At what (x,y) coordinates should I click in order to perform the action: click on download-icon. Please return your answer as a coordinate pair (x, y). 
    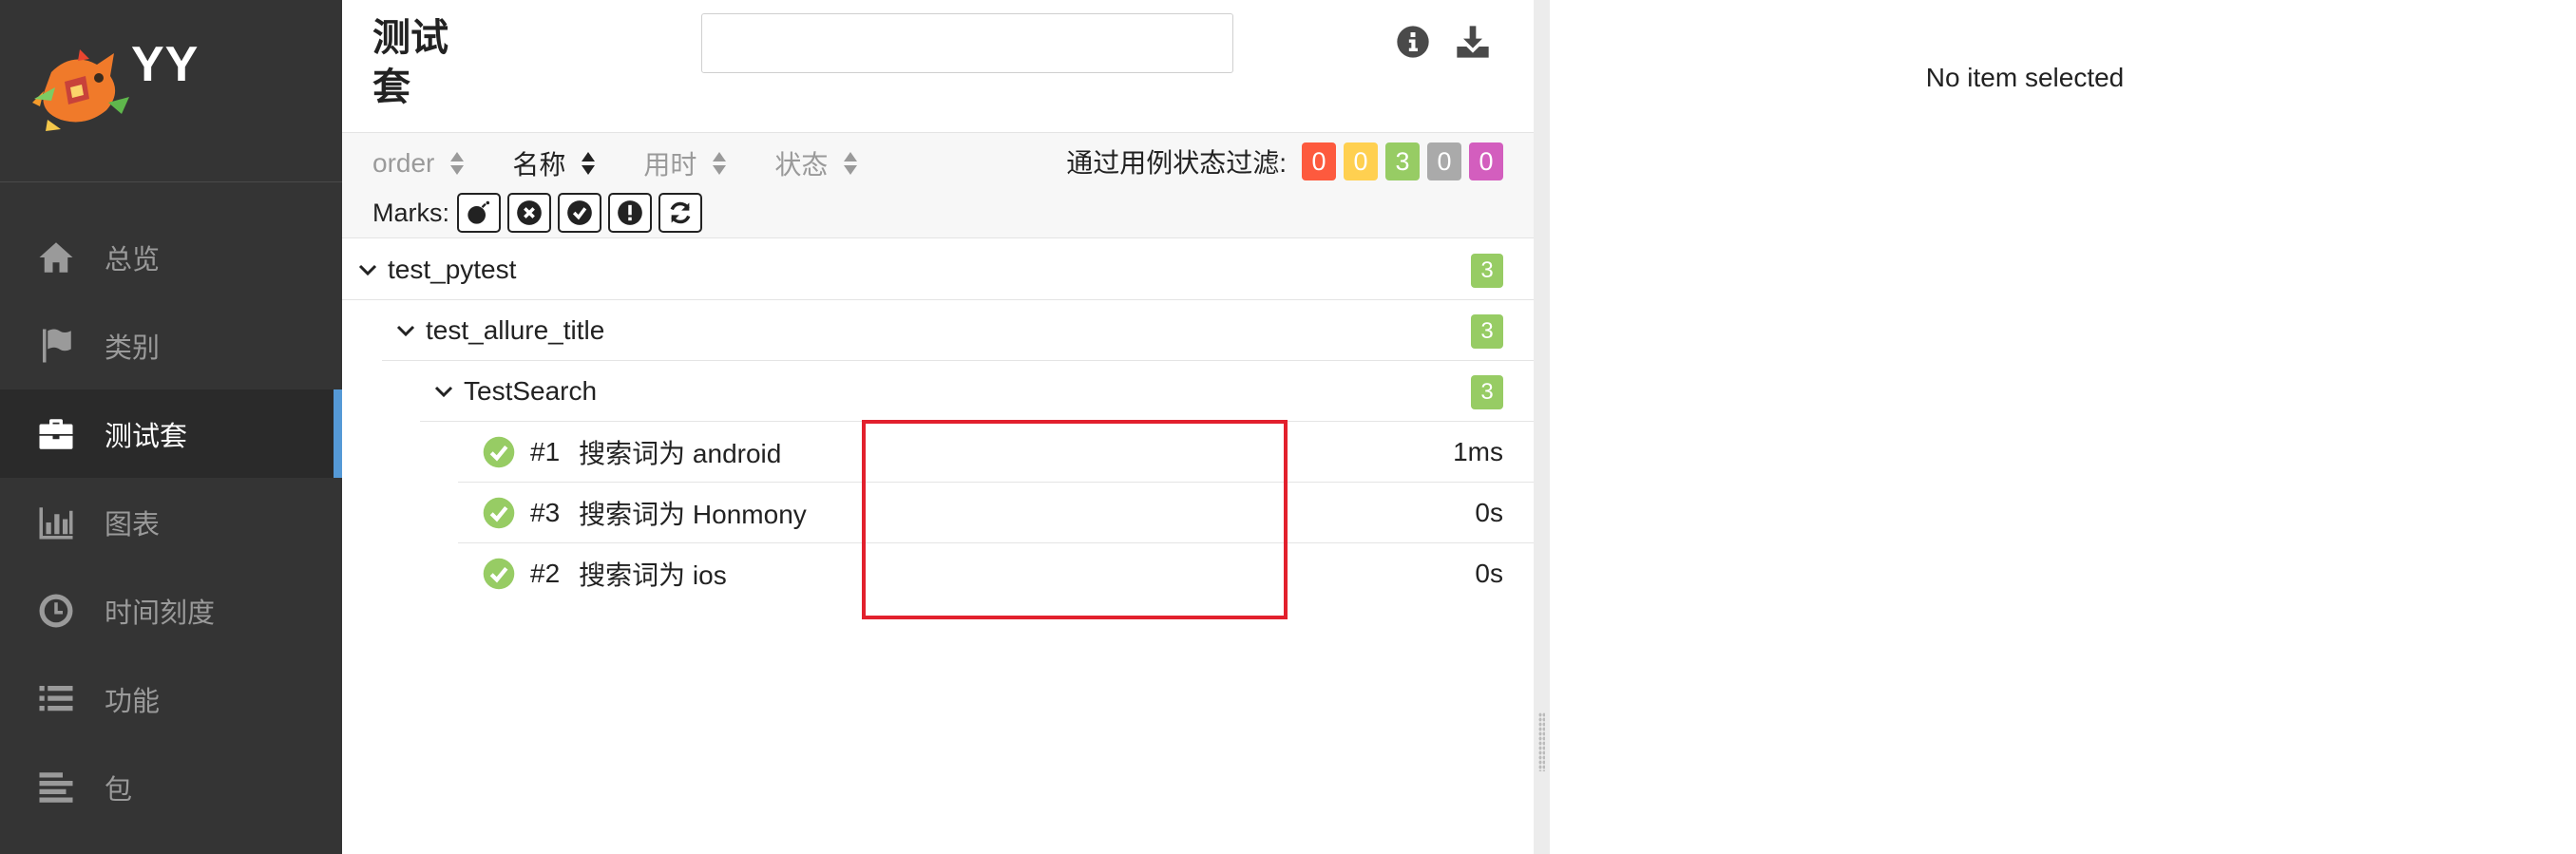
    Looking at the image, I should click on (1473, 42).